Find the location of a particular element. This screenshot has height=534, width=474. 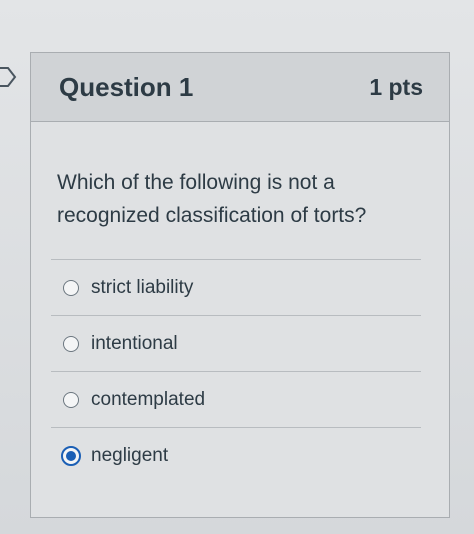

answer-label: strict liability is located at coordinates (142, 288).